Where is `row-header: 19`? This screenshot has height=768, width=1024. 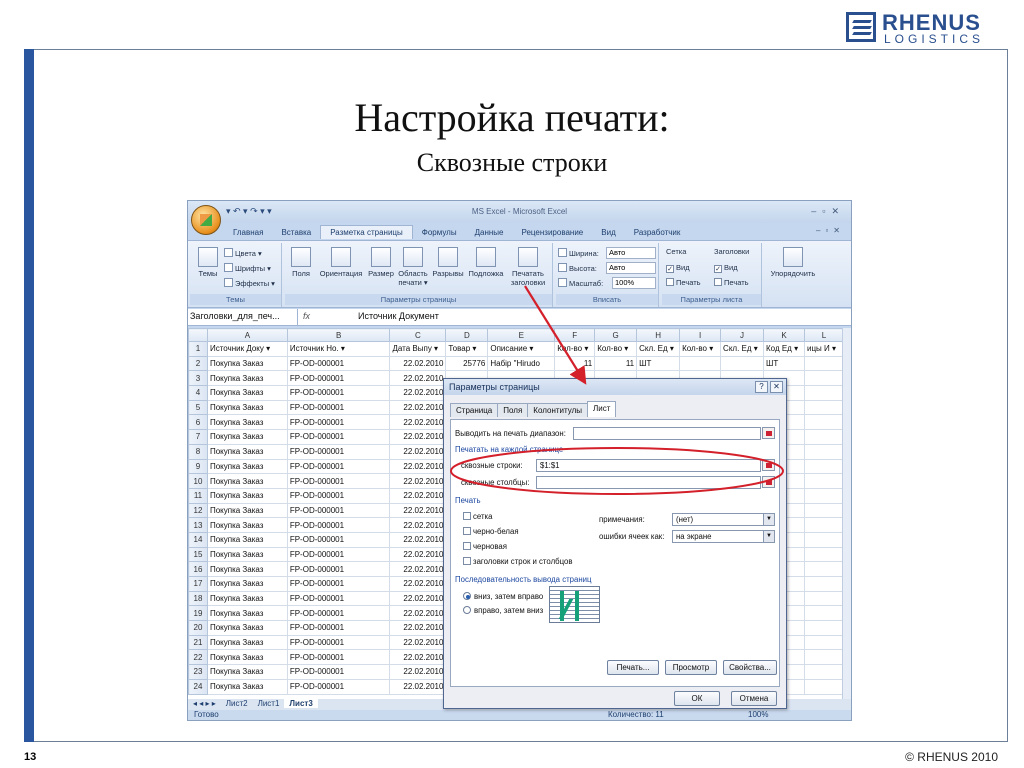
row-header: 19 is located at coordinates (198, 613).